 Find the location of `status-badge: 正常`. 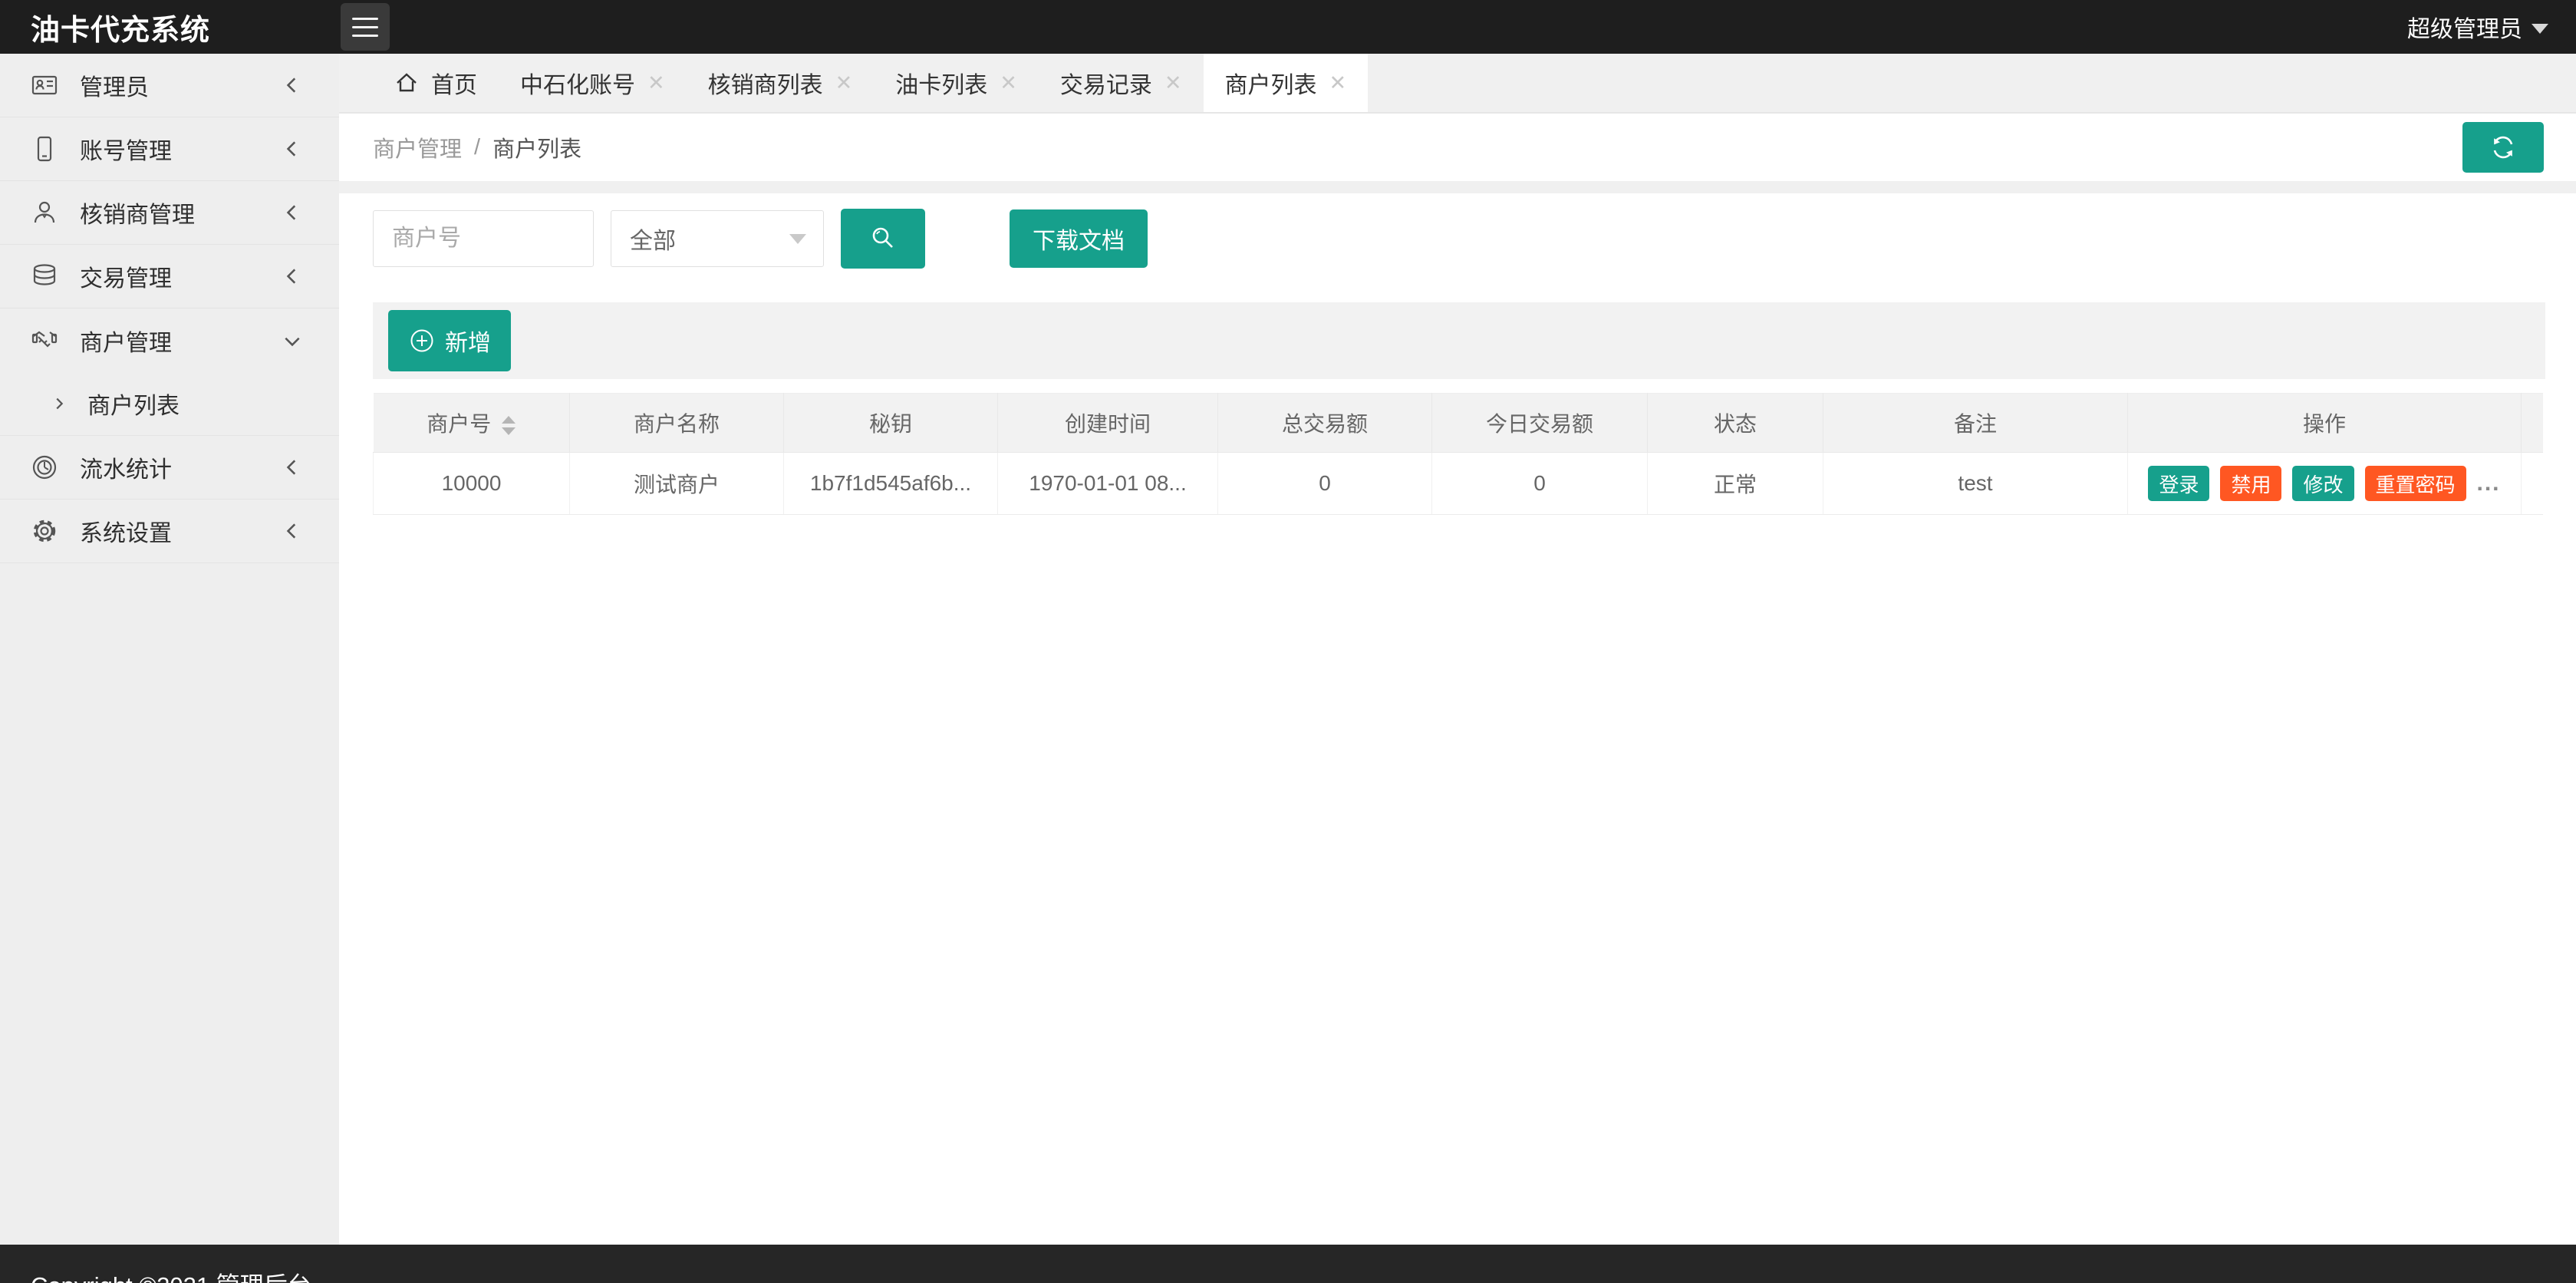

status-badge: 正常 is located at coordinates (1735, 484).